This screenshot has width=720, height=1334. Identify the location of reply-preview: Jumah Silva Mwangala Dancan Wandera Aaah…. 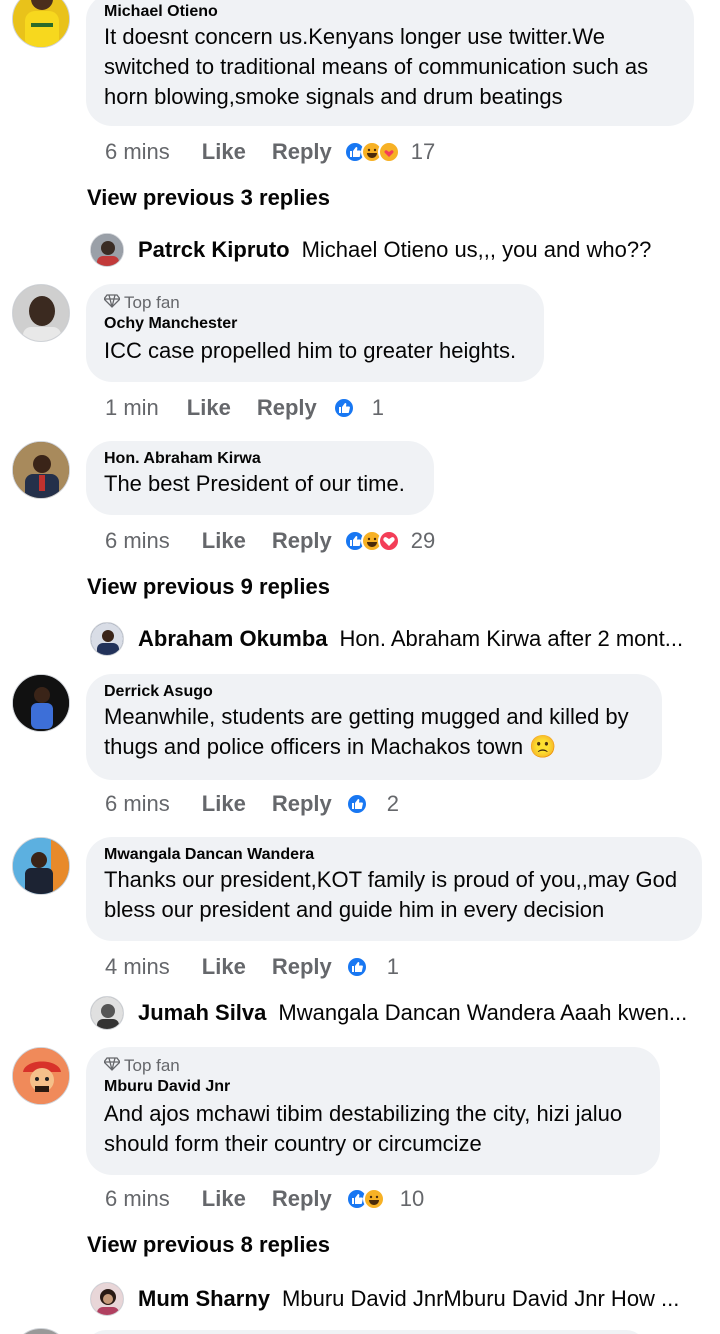
(388, 1013).